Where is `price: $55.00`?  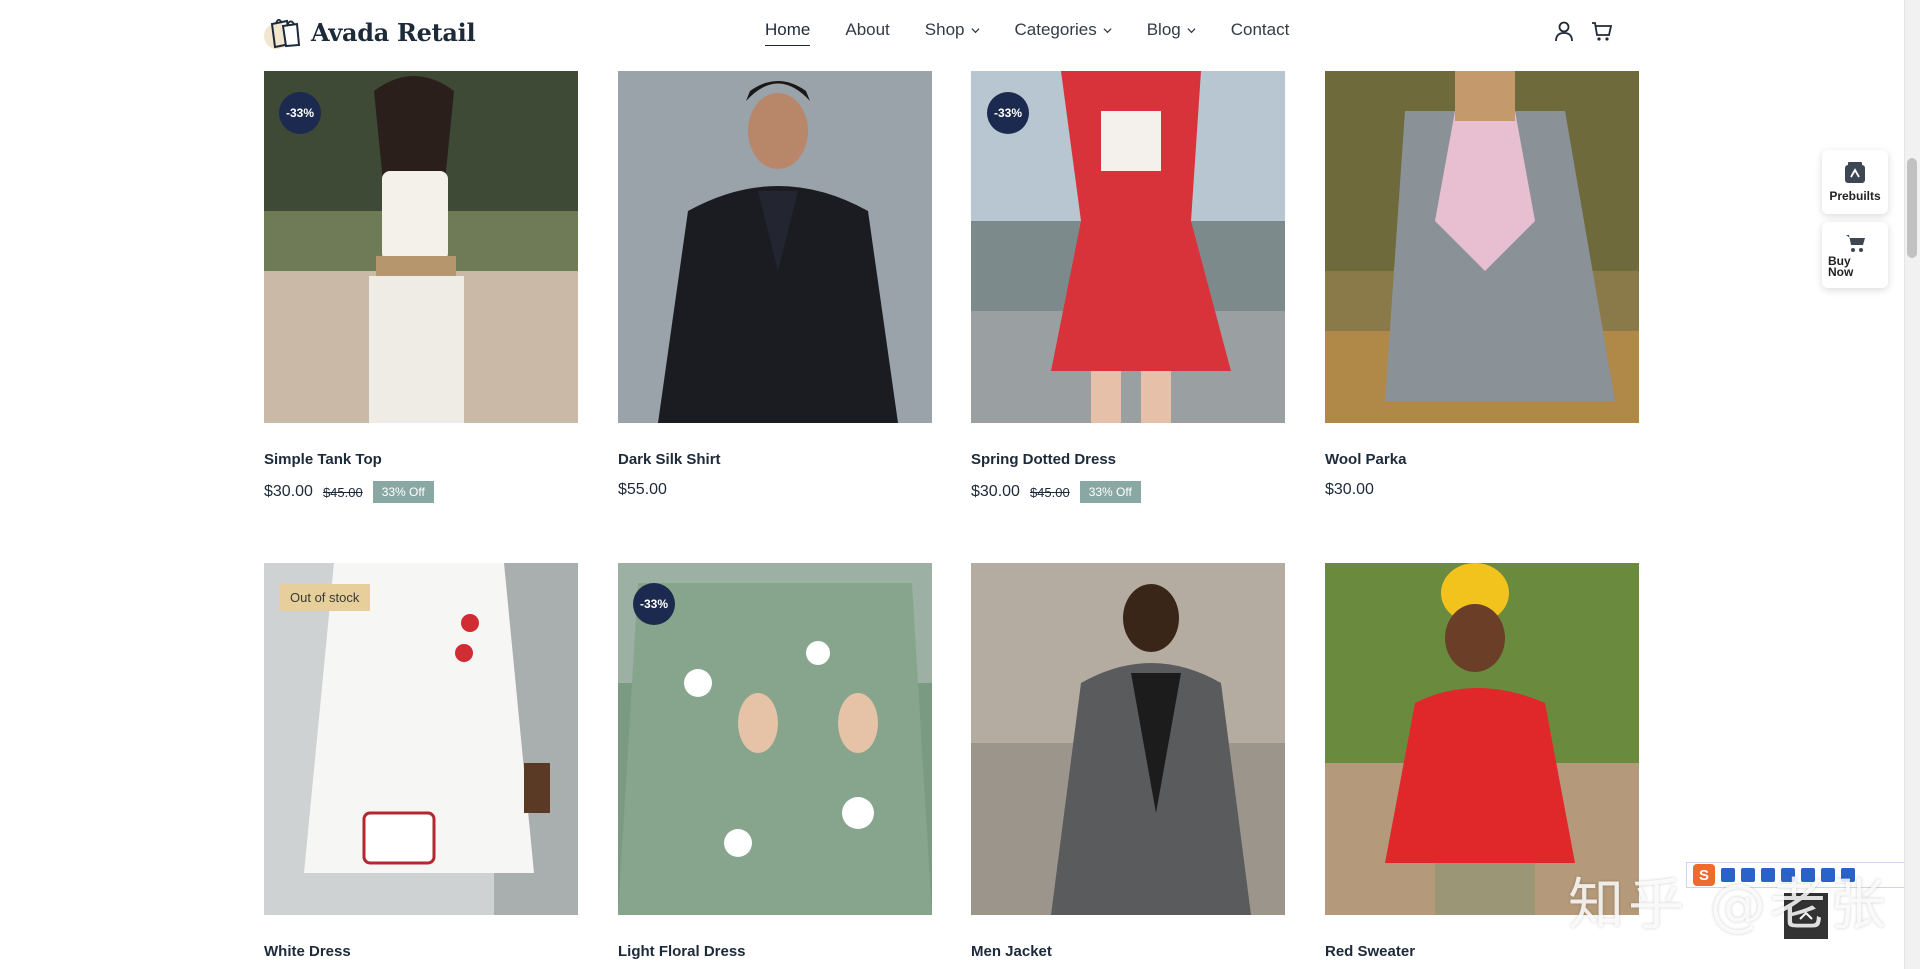 price: $55.00 is located at coordinates (642, 489).